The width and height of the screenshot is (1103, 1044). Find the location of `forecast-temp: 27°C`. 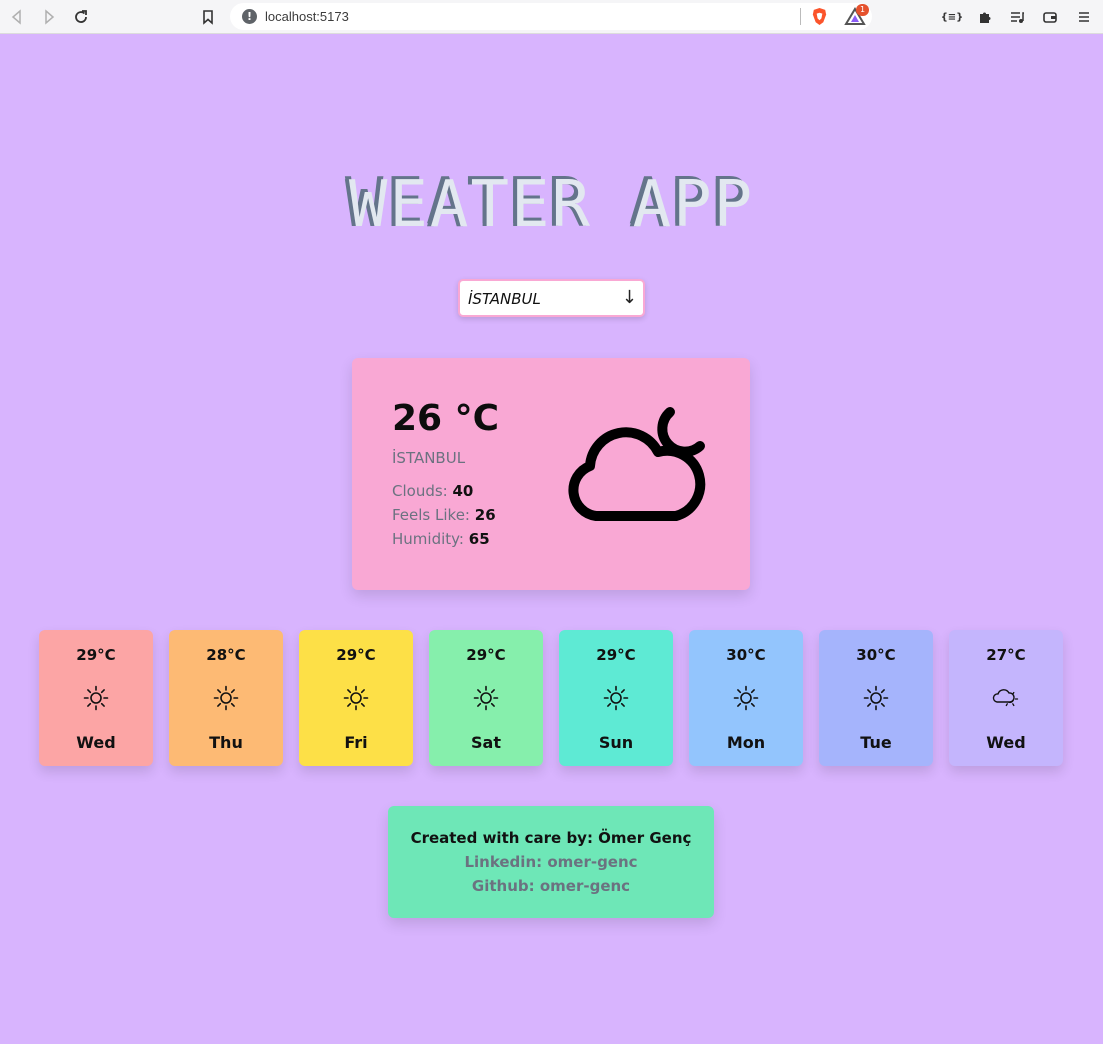

forecast-temp: 27°C is located at coordinates (1006, 655).